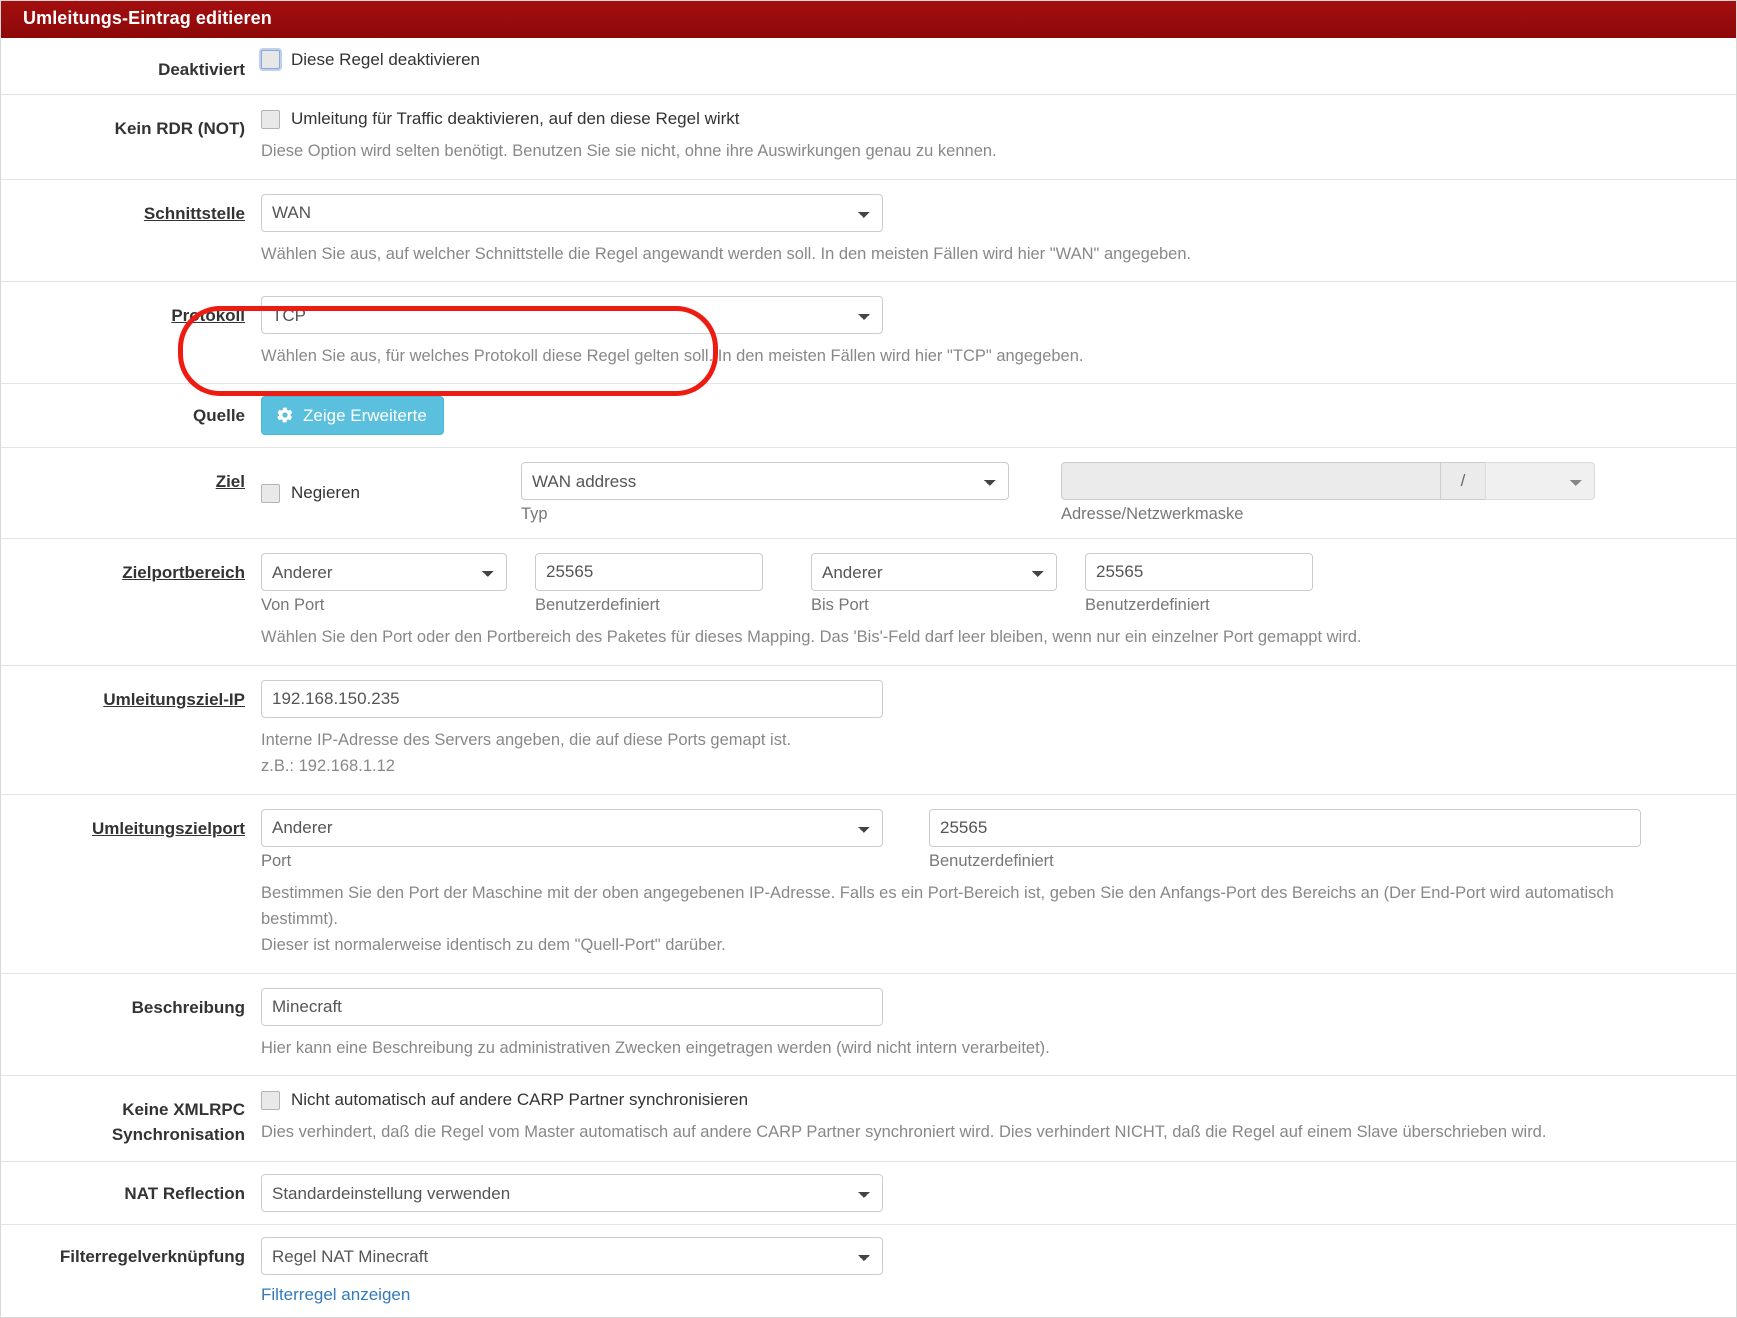 This screenshot has width=1737, height=1318. Describe the element at coordinates (384, 572) in the screenshot. I see `from-port-select: Anderer` at that location.